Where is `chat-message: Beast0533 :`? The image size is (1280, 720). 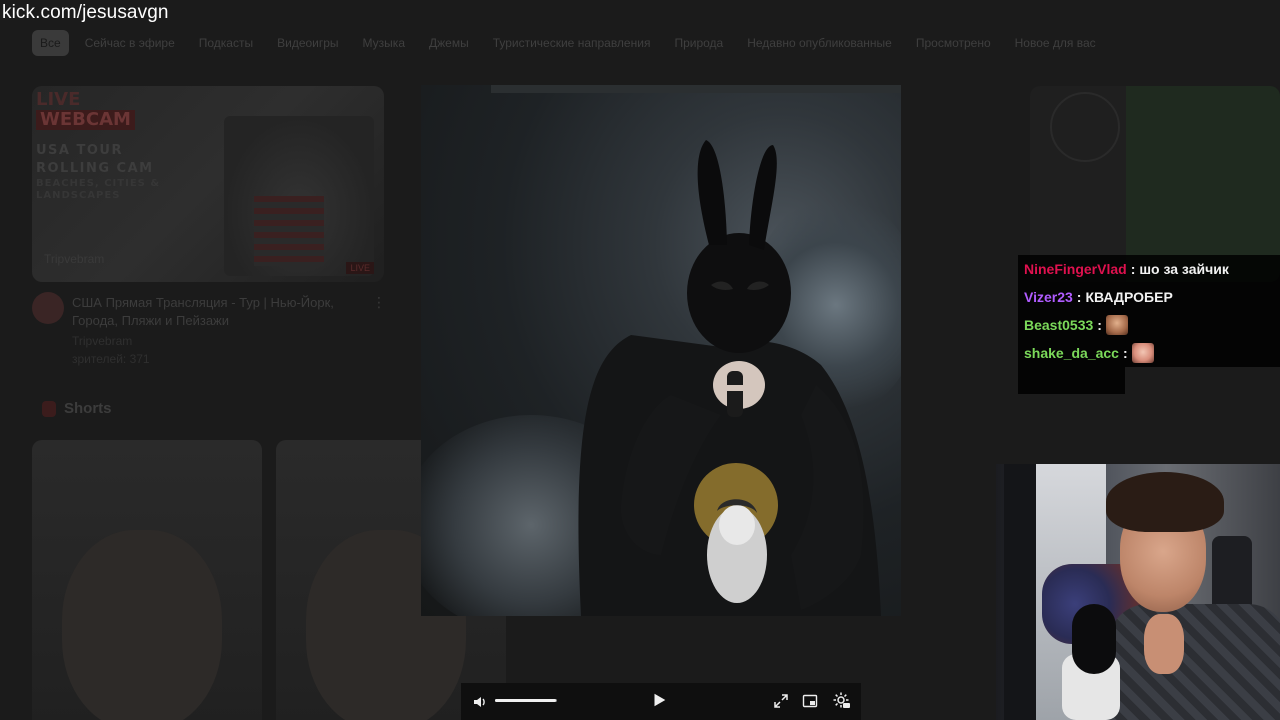 chat-message: Beast0533 : is located at coordinates (1149, 325).